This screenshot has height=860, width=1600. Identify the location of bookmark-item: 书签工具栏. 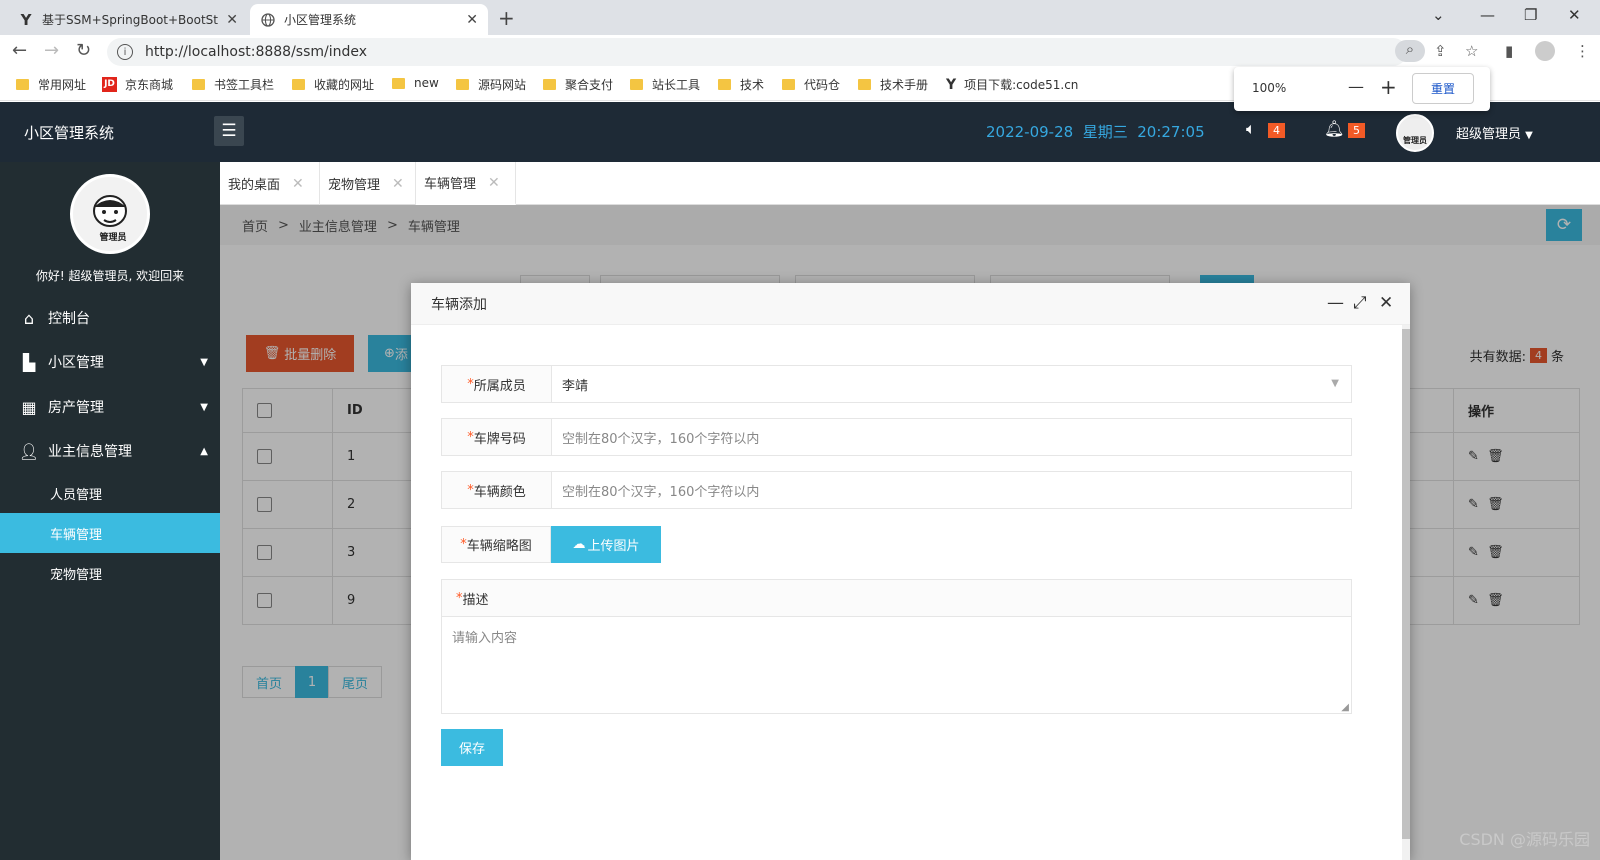
(233, 84).